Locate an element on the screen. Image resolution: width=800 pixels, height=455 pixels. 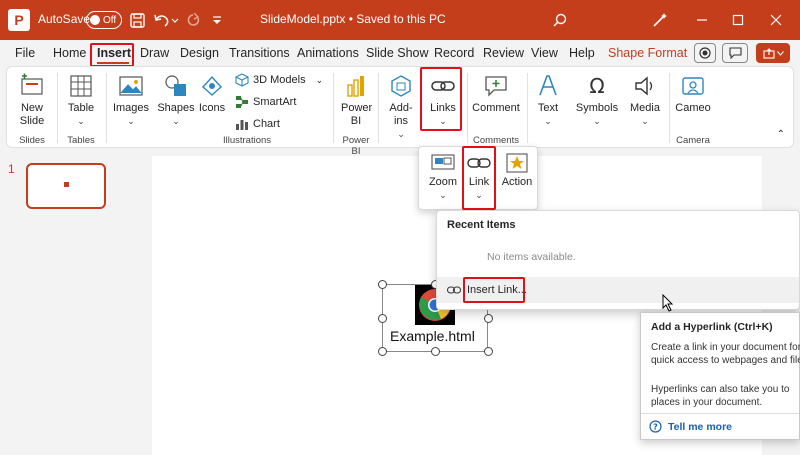
comment-button: Comment is located at coordinates (496, 94).